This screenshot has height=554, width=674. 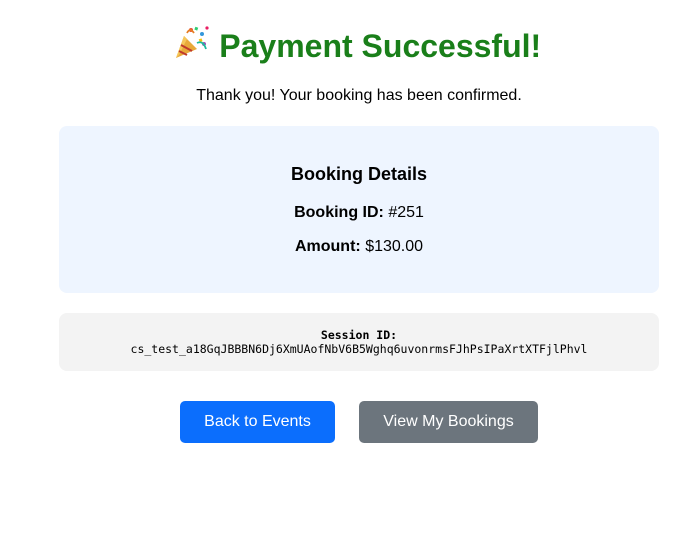 What do you see at coordinates (380, 46) in the screenshot?
I see `page-title: Payment Successful!` at bounding box center [380, 46].